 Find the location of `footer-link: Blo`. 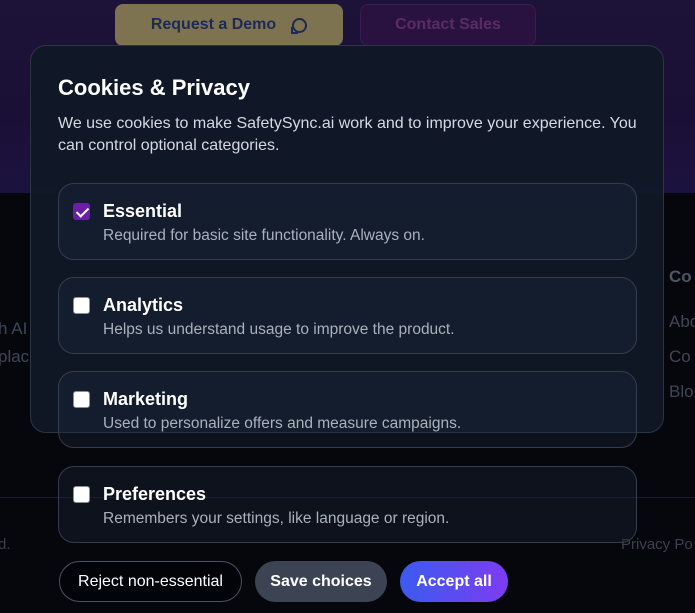

footer-link: Blo is located at coordinates (681, 392).